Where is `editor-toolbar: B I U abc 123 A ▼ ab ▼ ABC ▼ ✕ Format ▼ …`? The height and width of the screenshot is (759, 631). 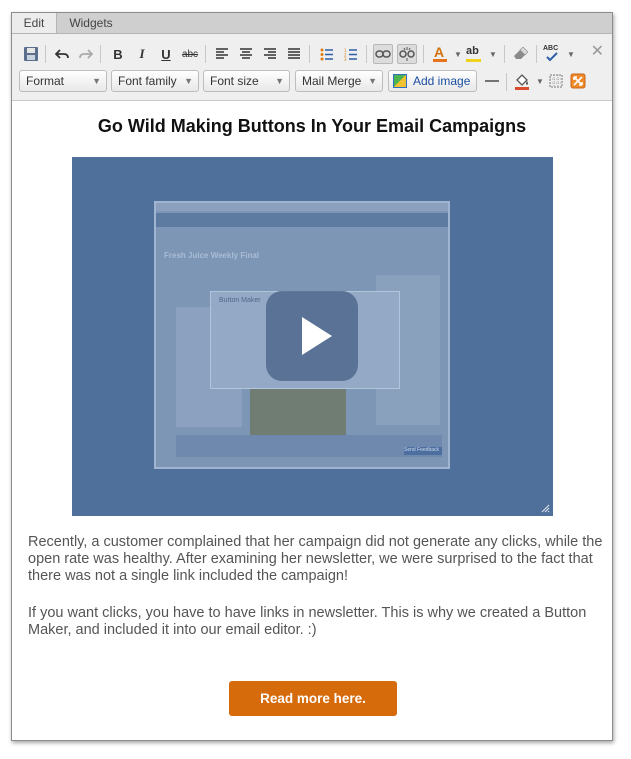 editor-toolbar: B I U abc 123 A ▼ ab ▼ ABC ▼ ✕ Format ▼ … is located at coordinates (312, 67).